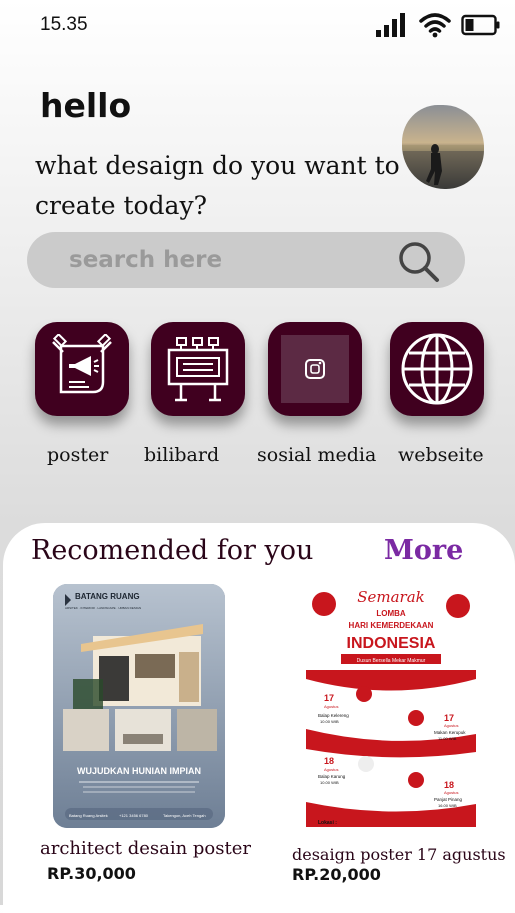 The width and height of the screenshot is (515, 913). Describe the element at coordinates (451, 725) in the screenshot. I see `poster2-event2-month: Agustus` at that location.